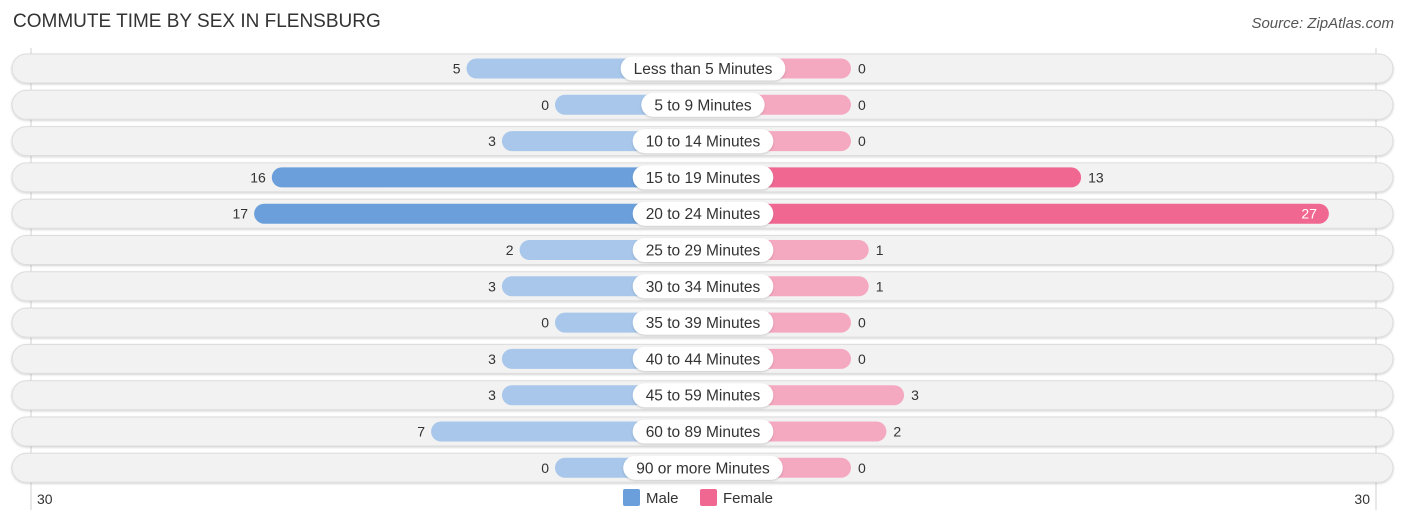  I want to click on category-label: 40 to 44 Minutes, so click(703, 359).